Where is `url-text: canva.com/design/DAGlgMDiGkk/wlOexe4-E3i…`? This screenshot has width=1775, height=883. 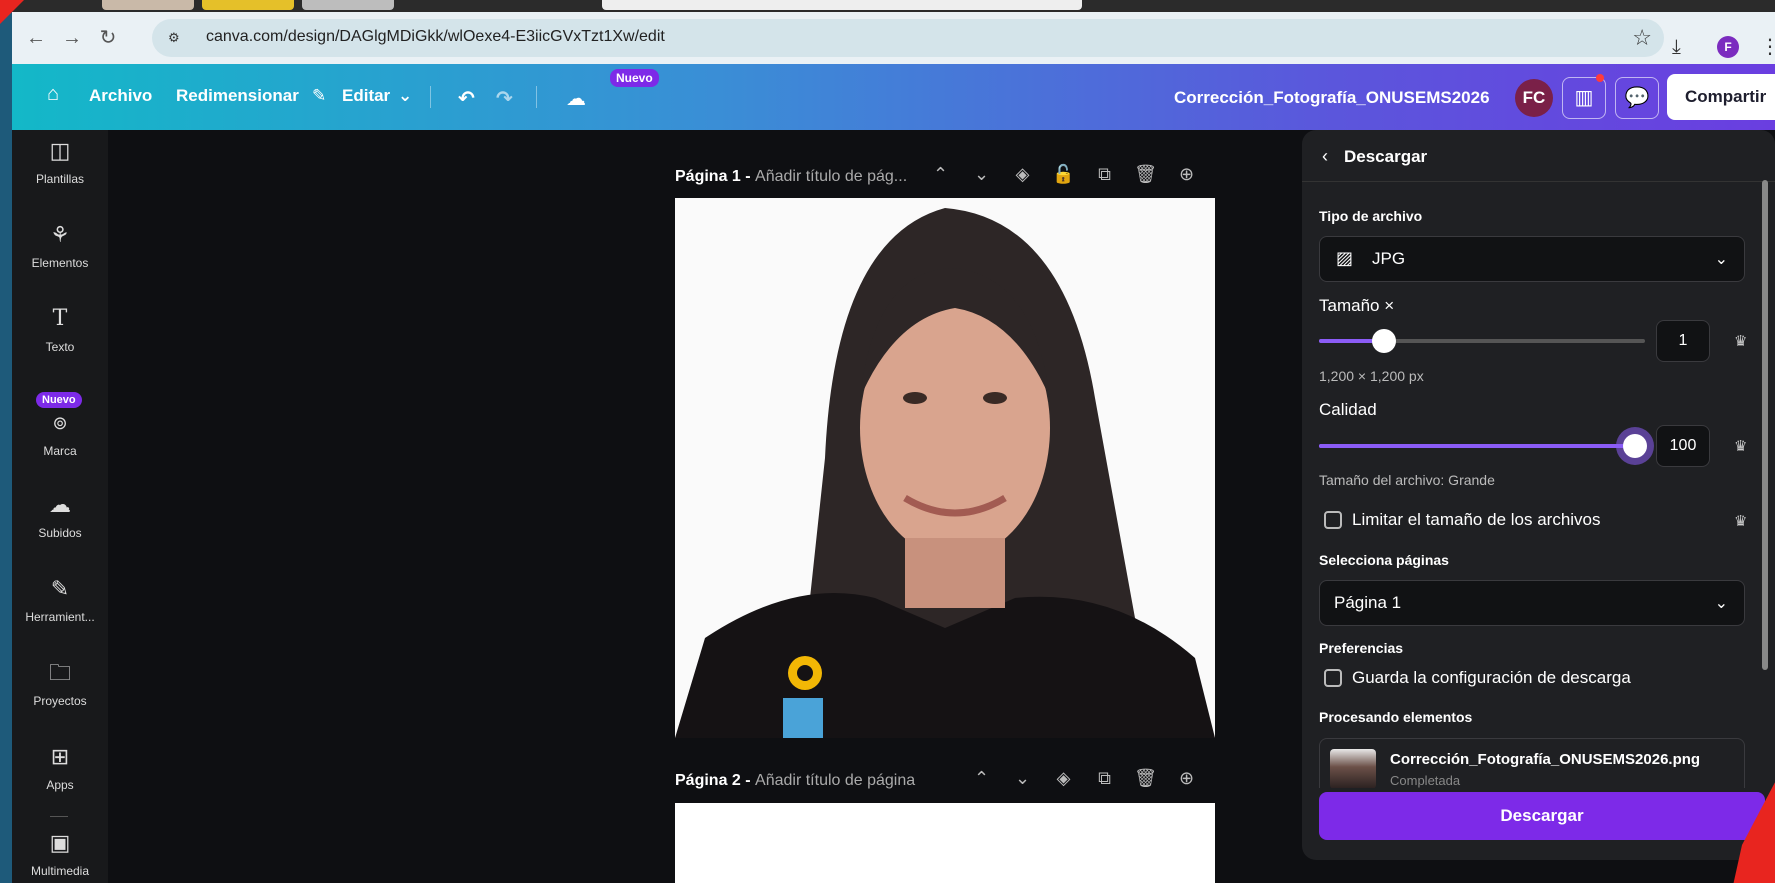
url-text: canva.com/design/DAGlgMDiGkk/wlOexe4-E3i… is located at coordinates (435, 37).